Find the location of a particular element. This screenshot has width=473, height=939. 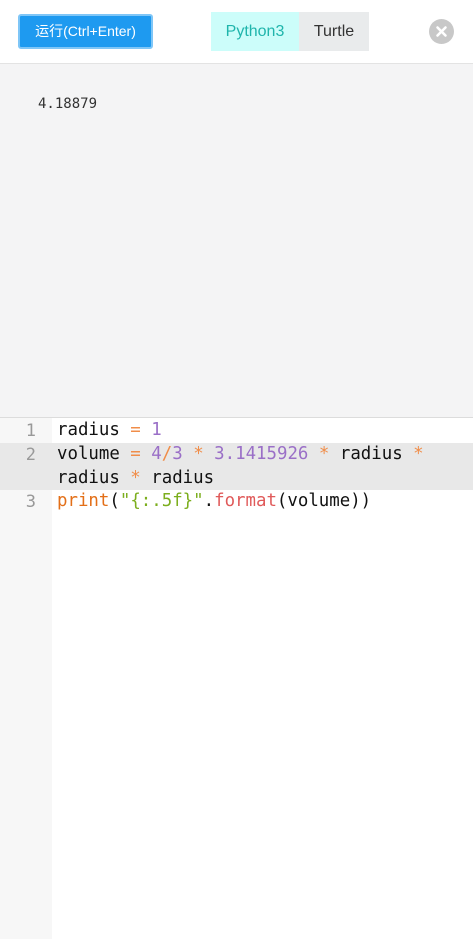

code-line: print("{:.5f}".format(volume)) is located at coordinates (214, 502).